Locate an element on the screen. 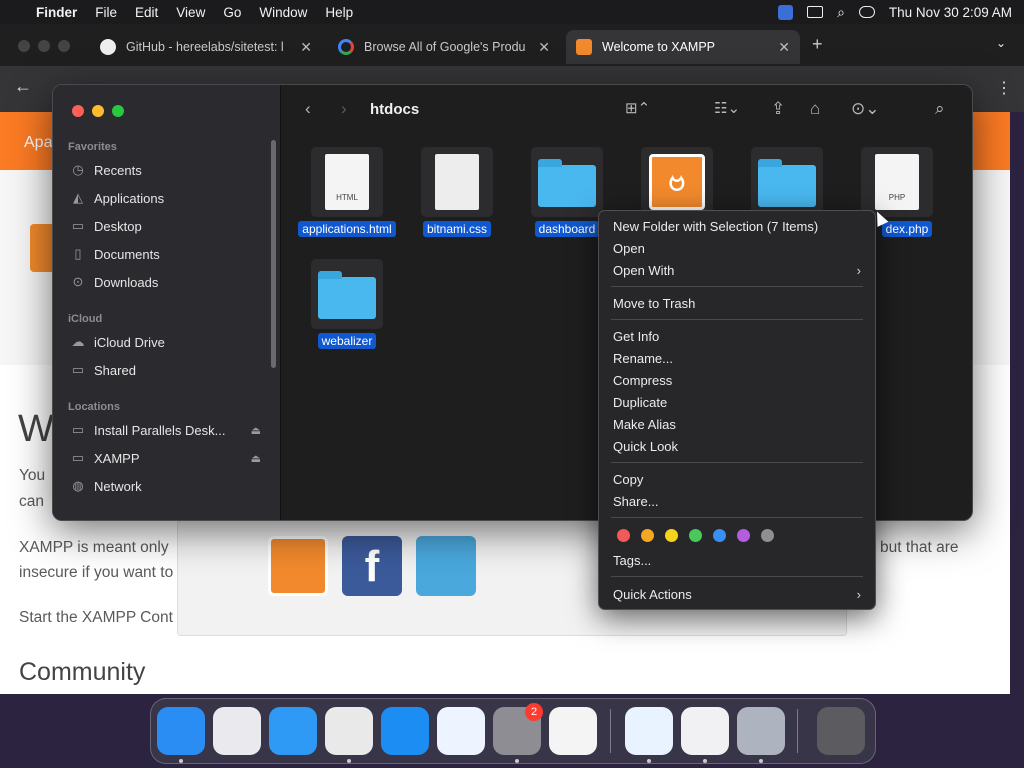  sidebar-item-icloud-drive: ☁ iCloud Drive is located at coordinates (169, 342).